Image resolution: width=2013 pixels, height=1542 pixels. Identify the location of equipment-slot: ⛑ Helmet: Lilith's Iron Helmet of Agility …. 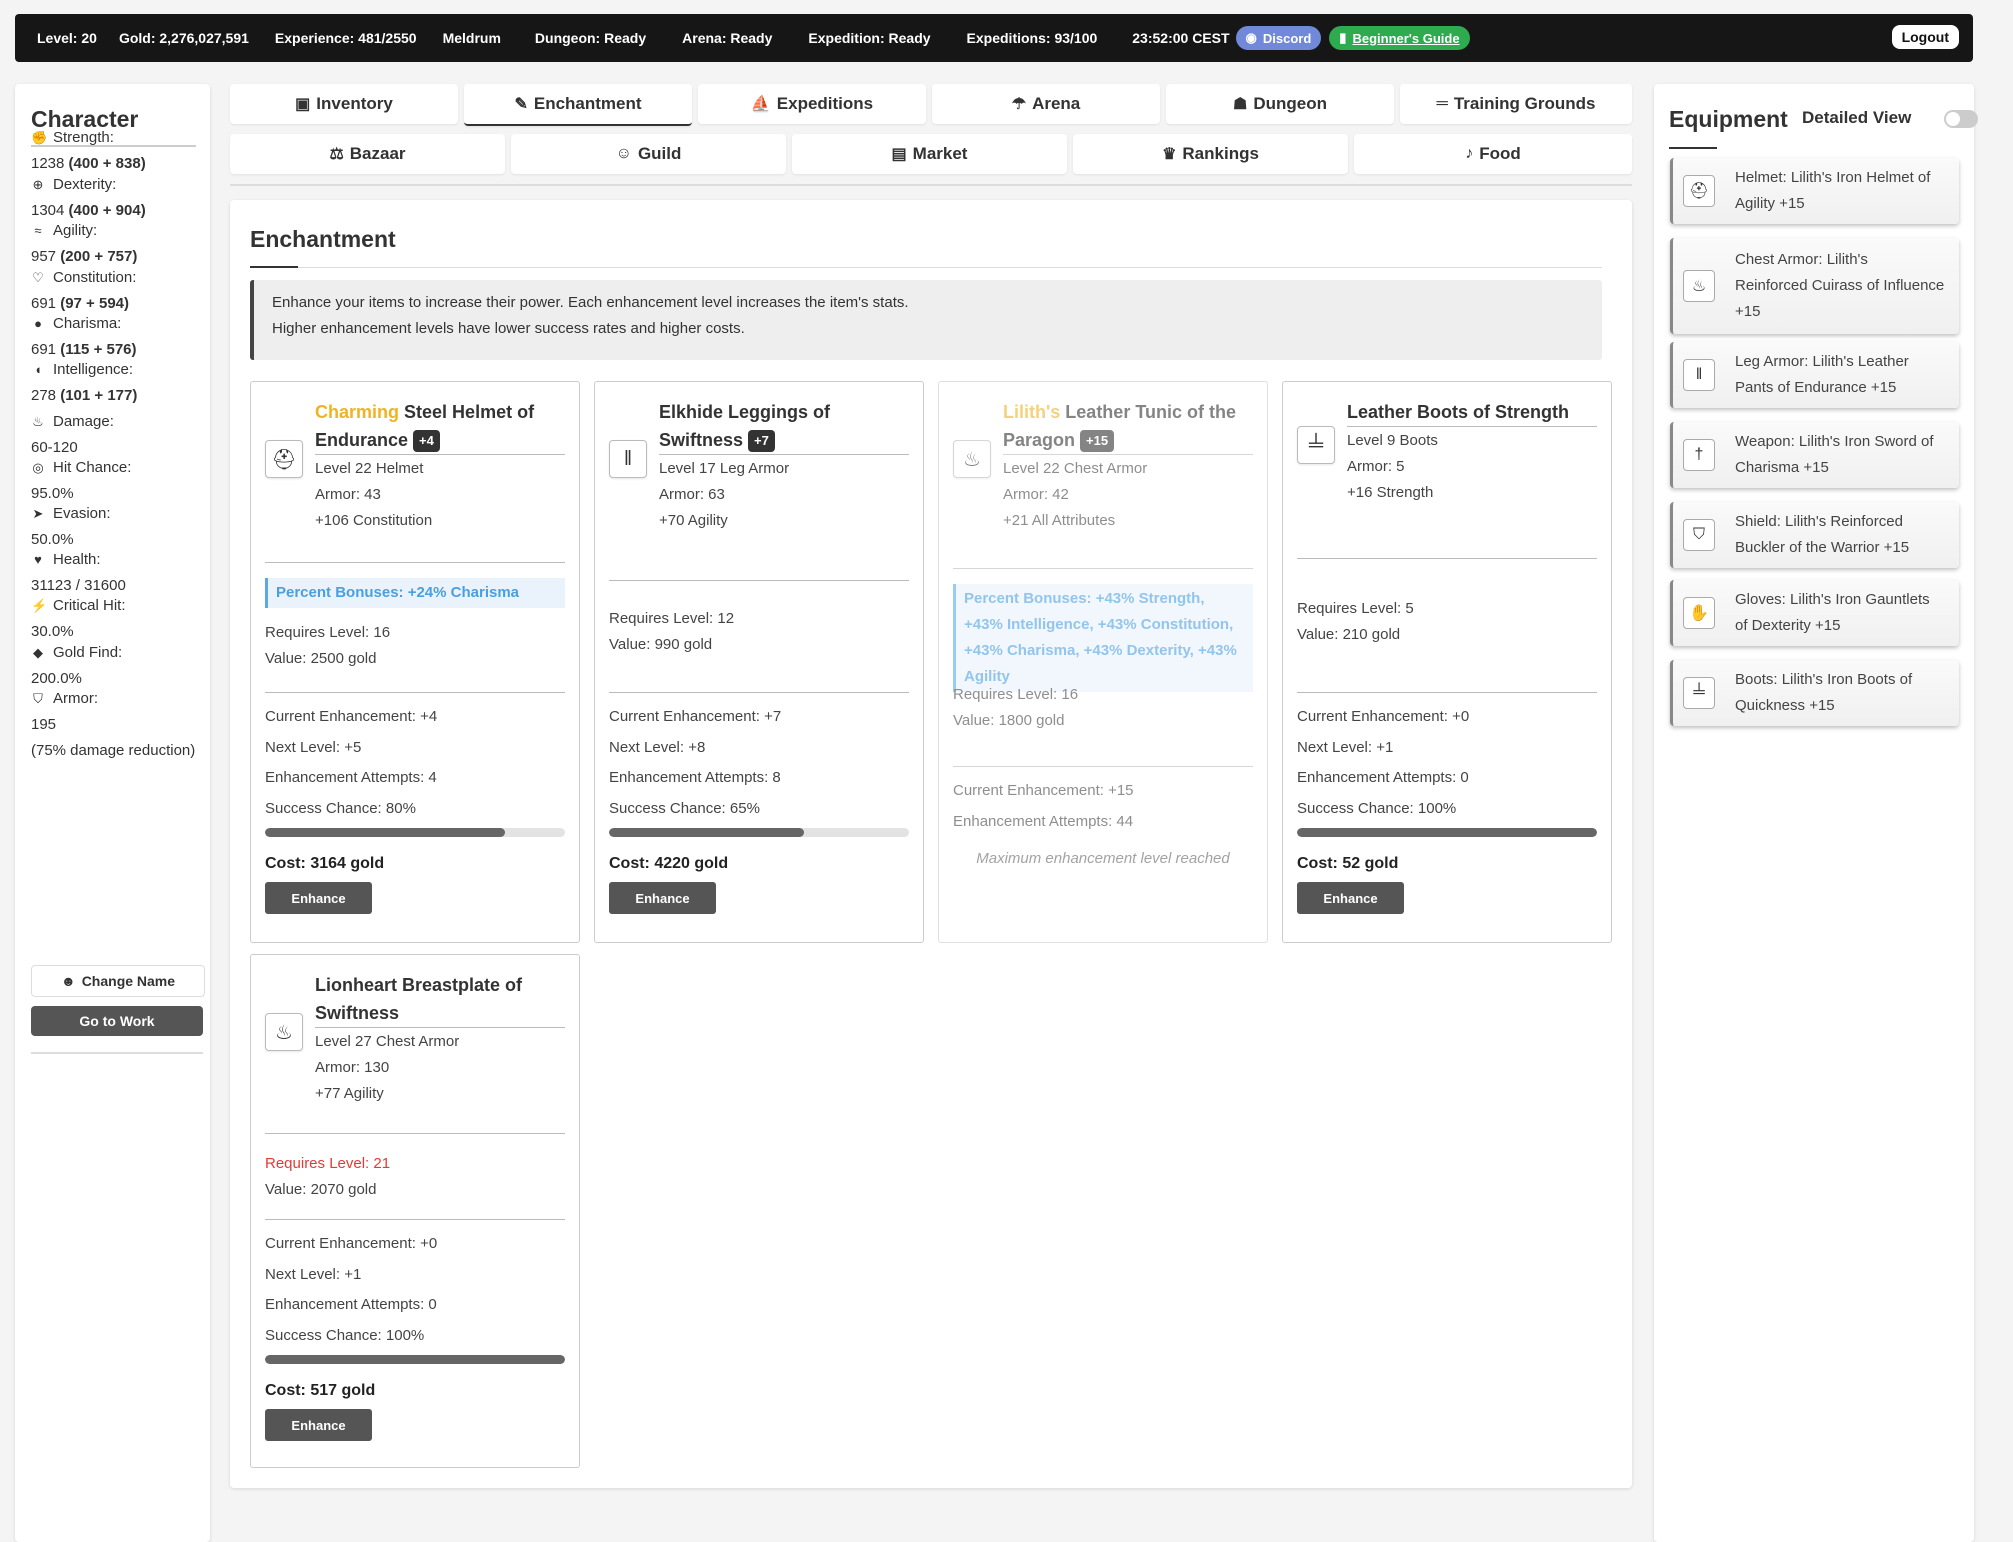
(1814, 191).